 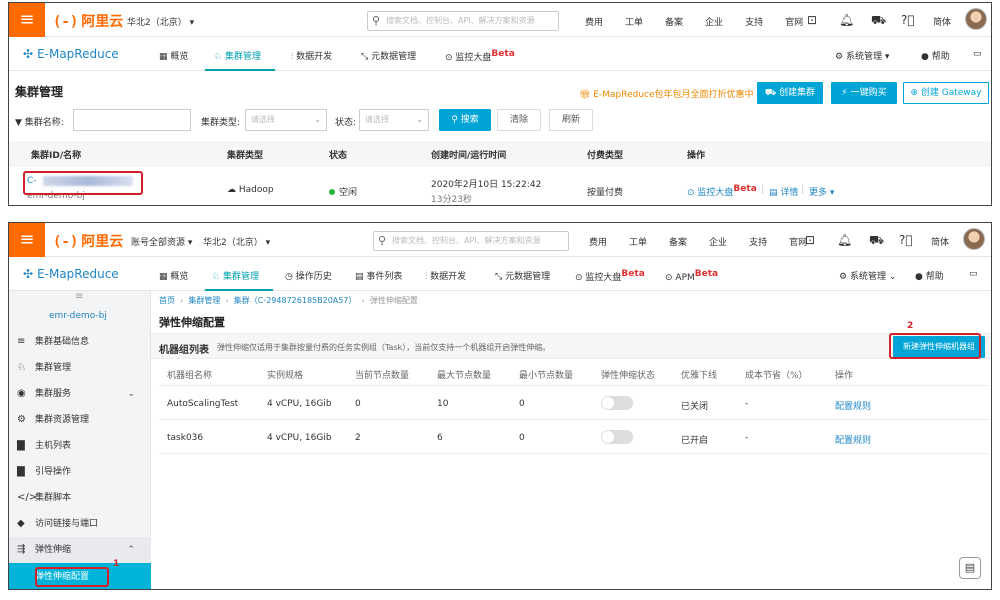 What do you see at coordinates (821, 191) in the screenshot?
I see `more-dropdown: 更多 ▾` at bounding box center [821, 191].